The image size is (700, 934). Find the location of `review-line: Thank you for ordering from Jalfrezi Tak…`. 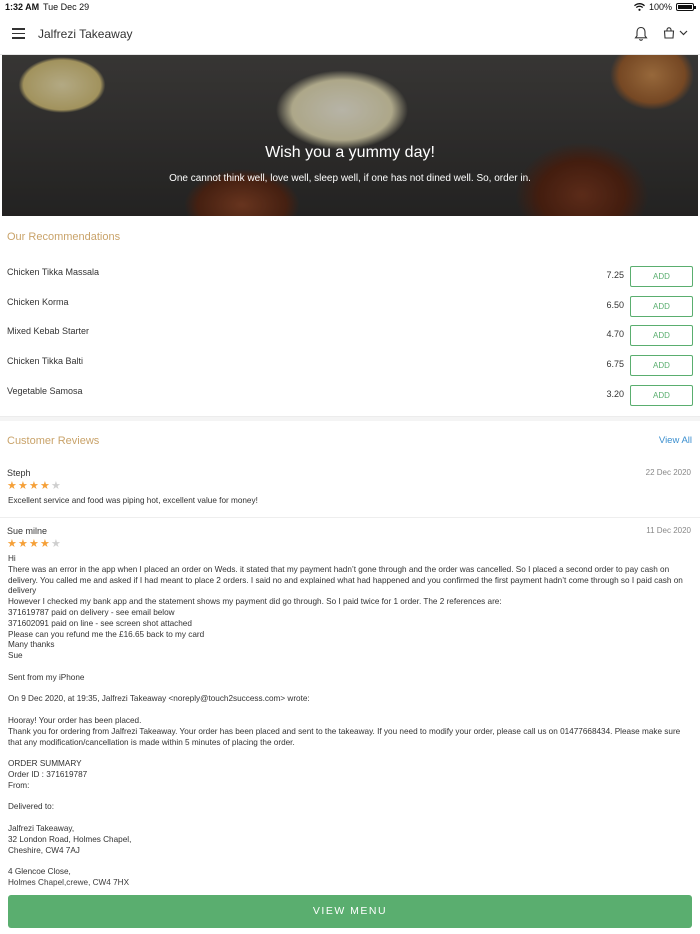

review-line: Thank you for ordering from Jalfrezi Tak… is located at coordinates (344, 736).